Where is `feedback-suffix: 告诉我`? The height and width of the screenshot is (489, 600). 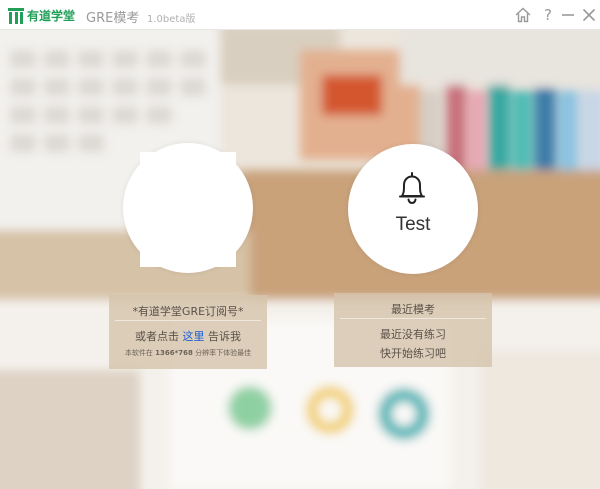 feedback-suffix: 告诉我 is located at coordinates (224, 336).